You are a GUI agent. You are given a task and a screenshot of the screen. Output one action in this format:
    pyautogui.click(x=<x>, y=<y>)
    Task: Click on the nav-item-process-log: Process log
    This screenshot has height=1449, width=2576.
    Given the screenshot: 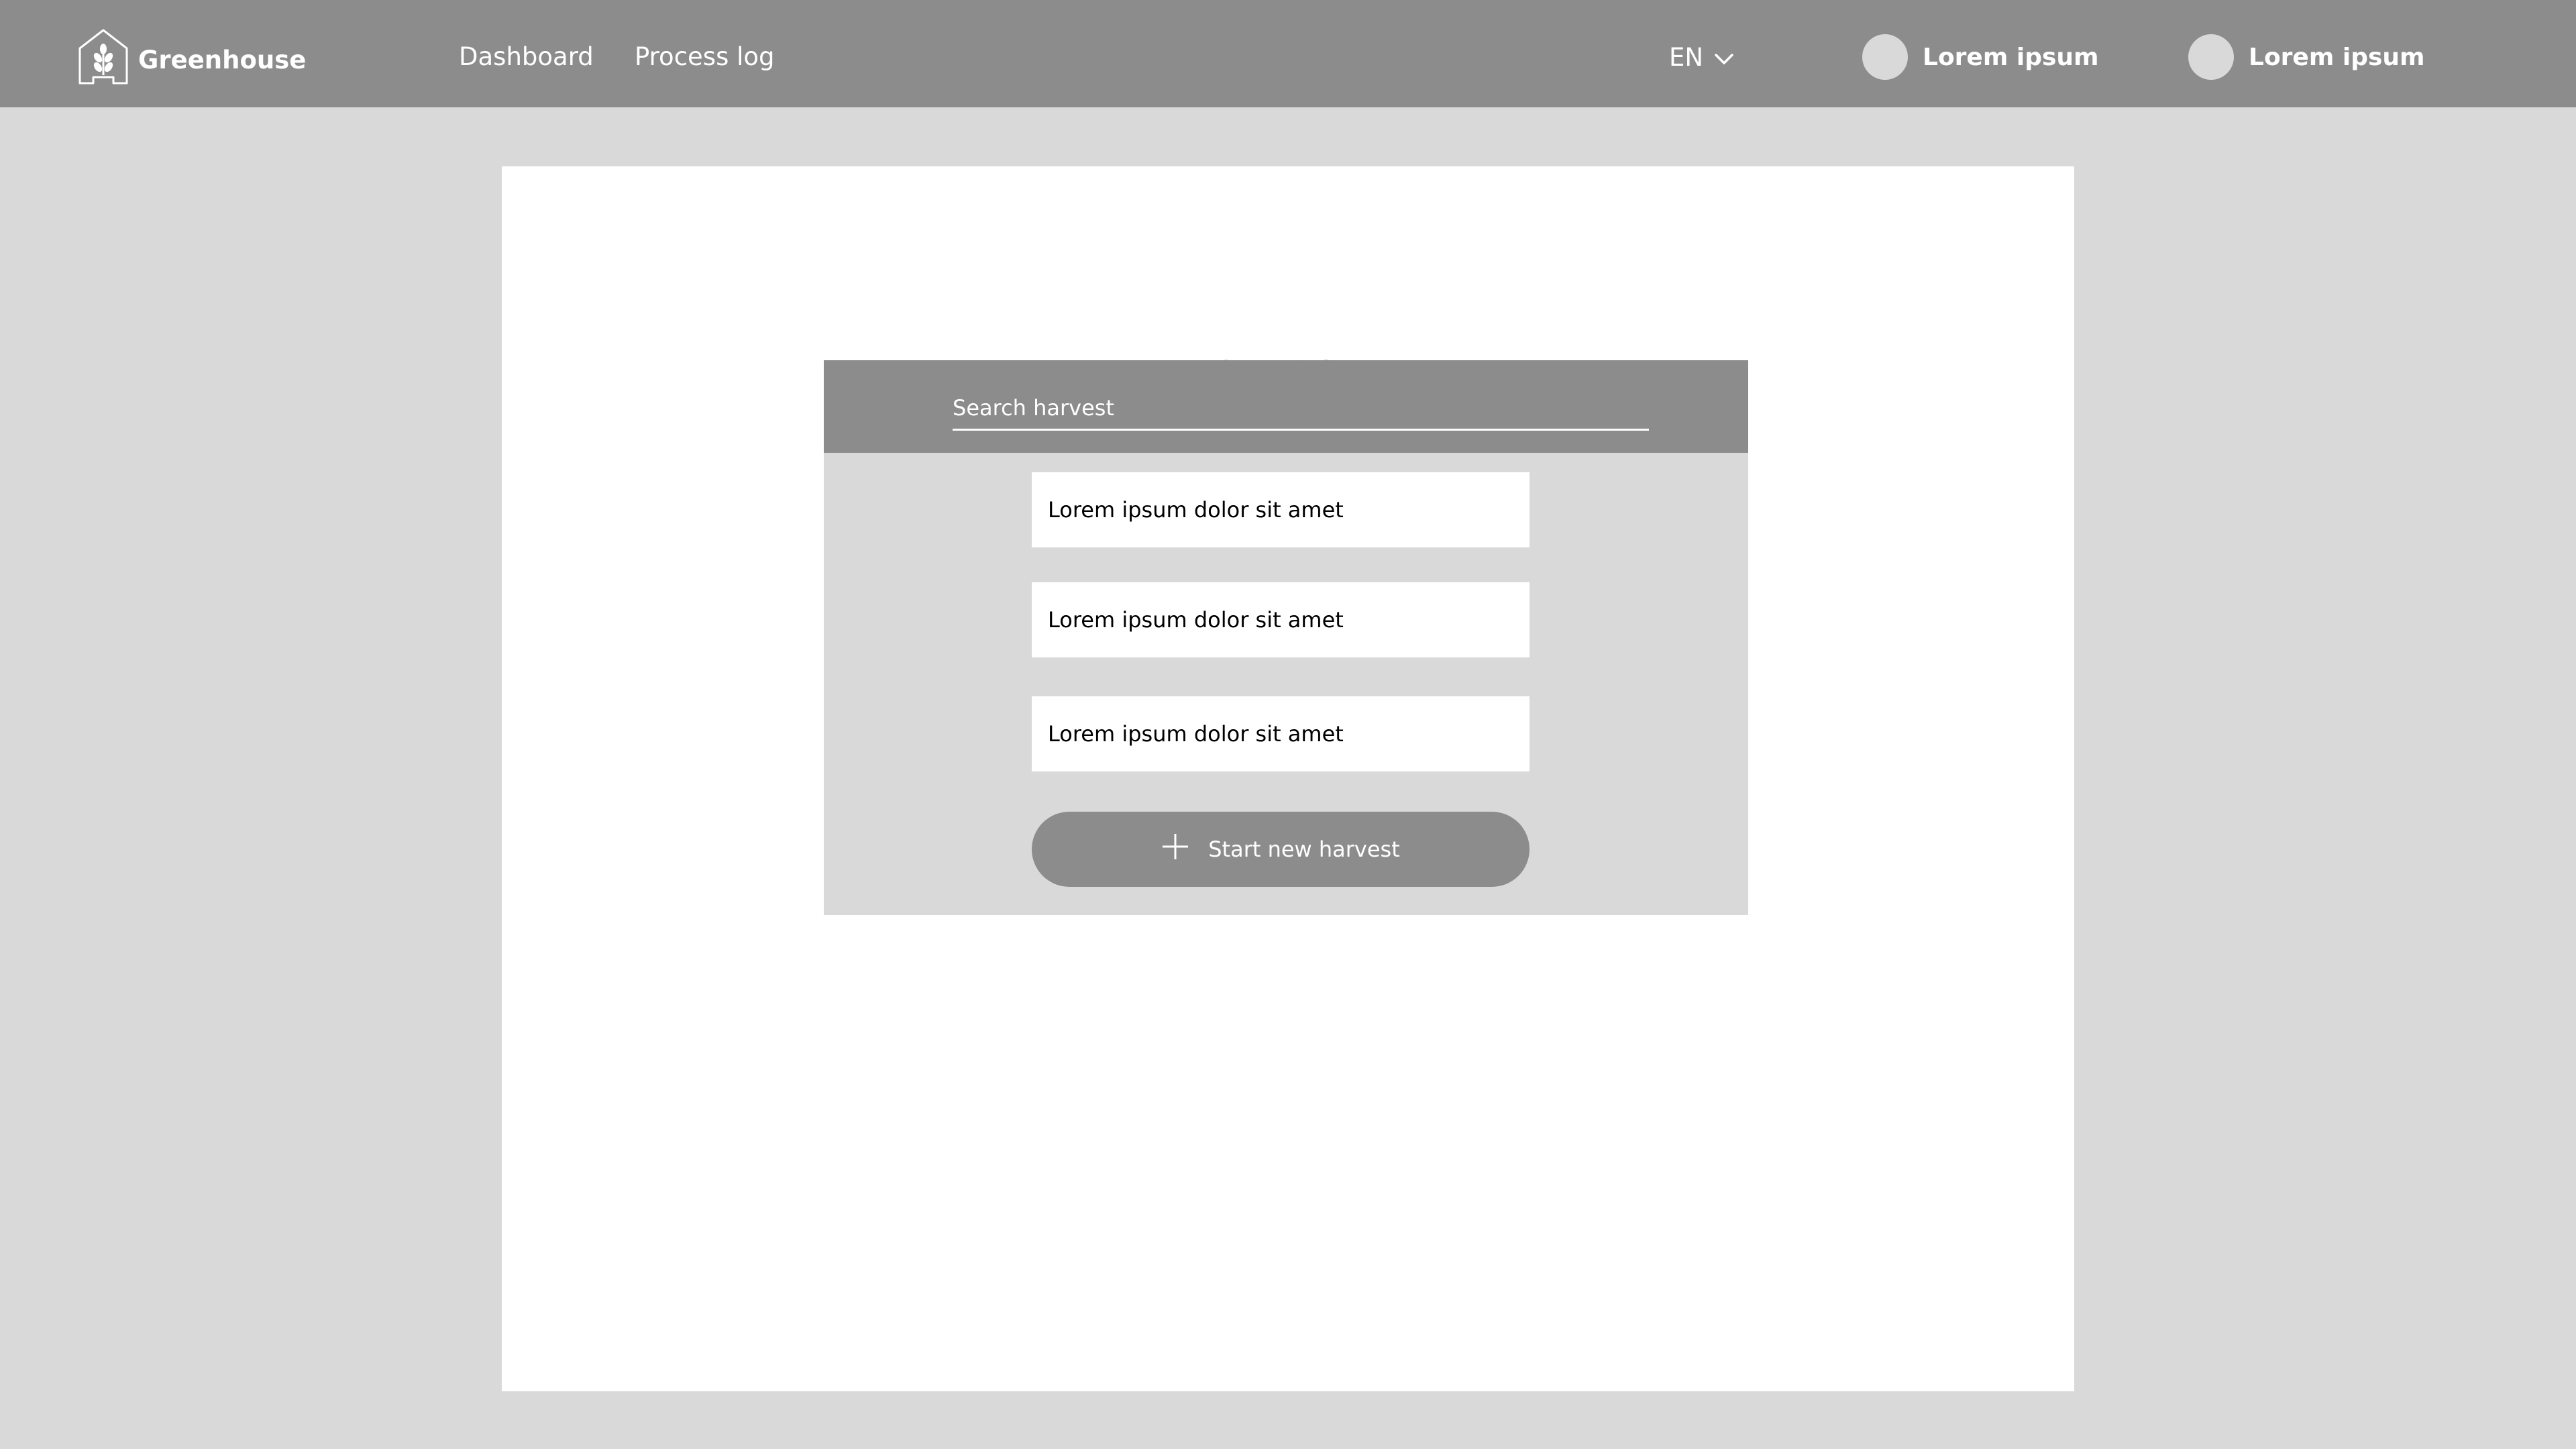 What is the action you would take?
    pyautogui.click(x=705, y=57)
    